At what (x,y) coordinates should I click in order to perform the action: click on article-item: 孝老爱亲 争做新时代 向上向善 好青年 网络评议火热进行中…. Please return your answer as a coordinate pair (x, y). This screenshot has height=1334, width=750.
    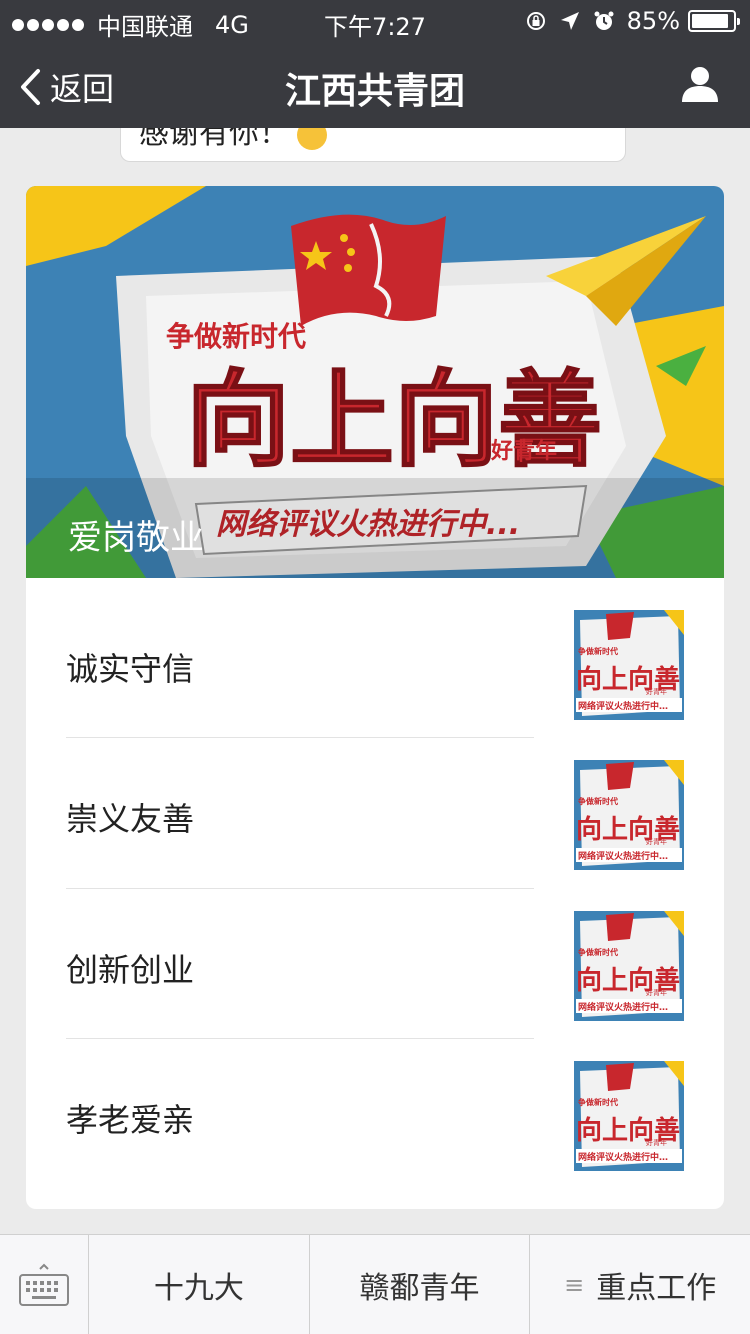
    Looking at the image, I should click on (375, 1114).